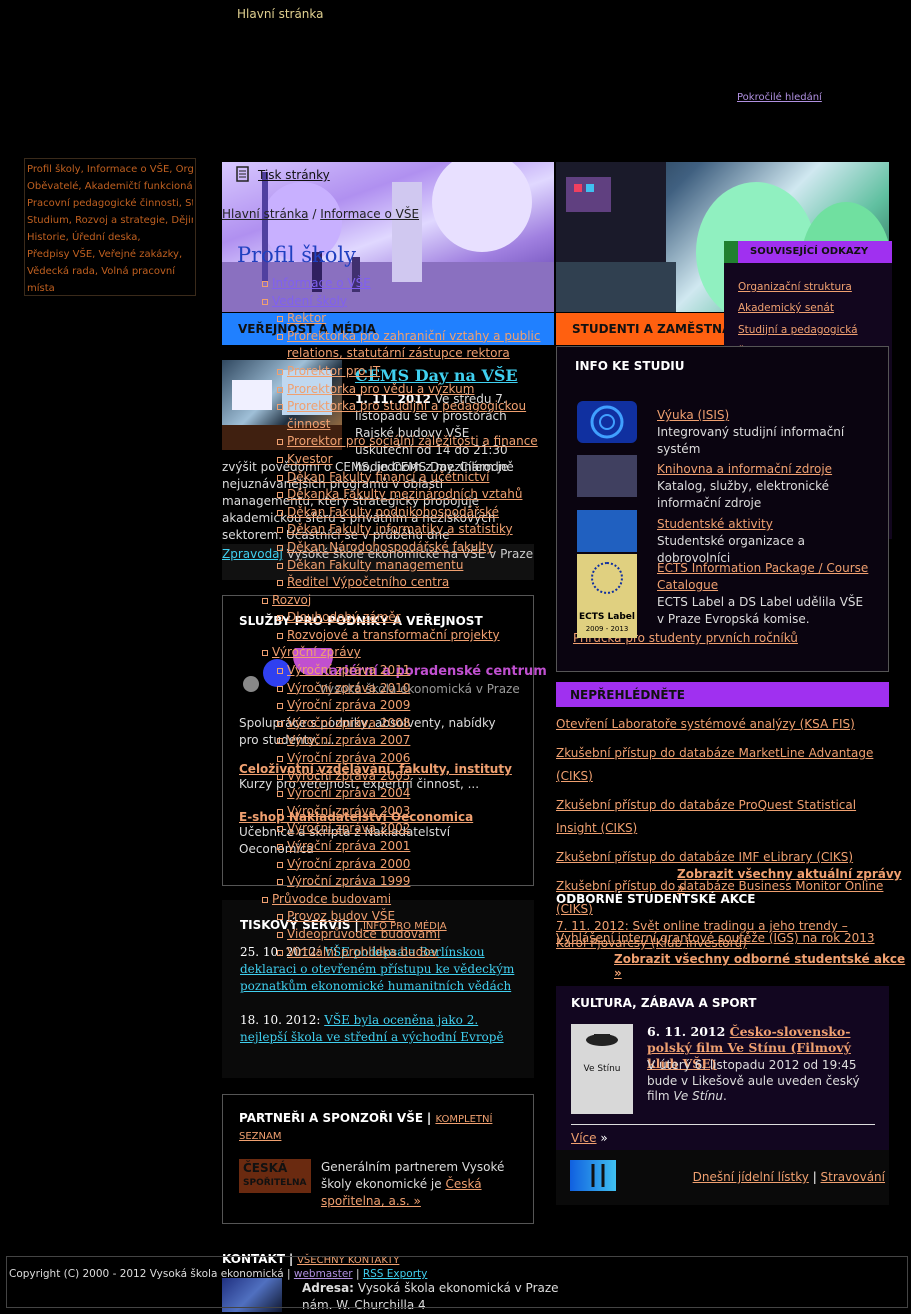  What do you see at coordinates (316, 652) in the screenshot?
I see `menu-item-label: Výroční zprávy` at bounding box center [316, 652].